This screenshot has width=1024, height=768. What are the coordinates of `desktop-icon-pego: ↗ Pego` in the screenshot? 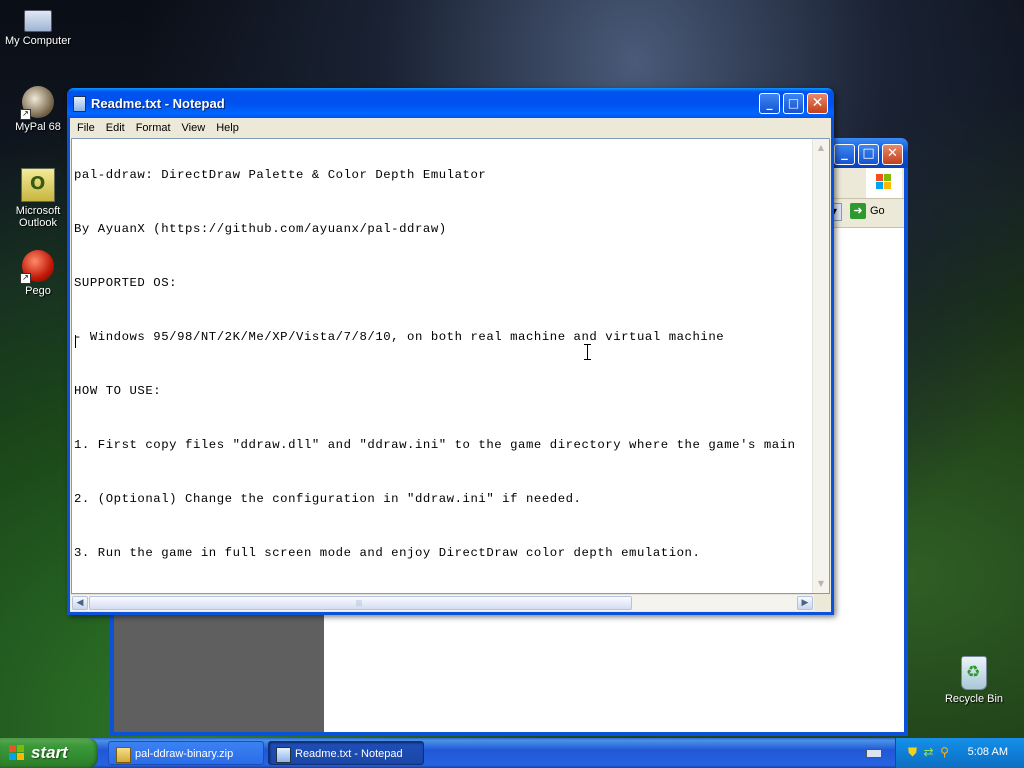 It's located at (38, 273).